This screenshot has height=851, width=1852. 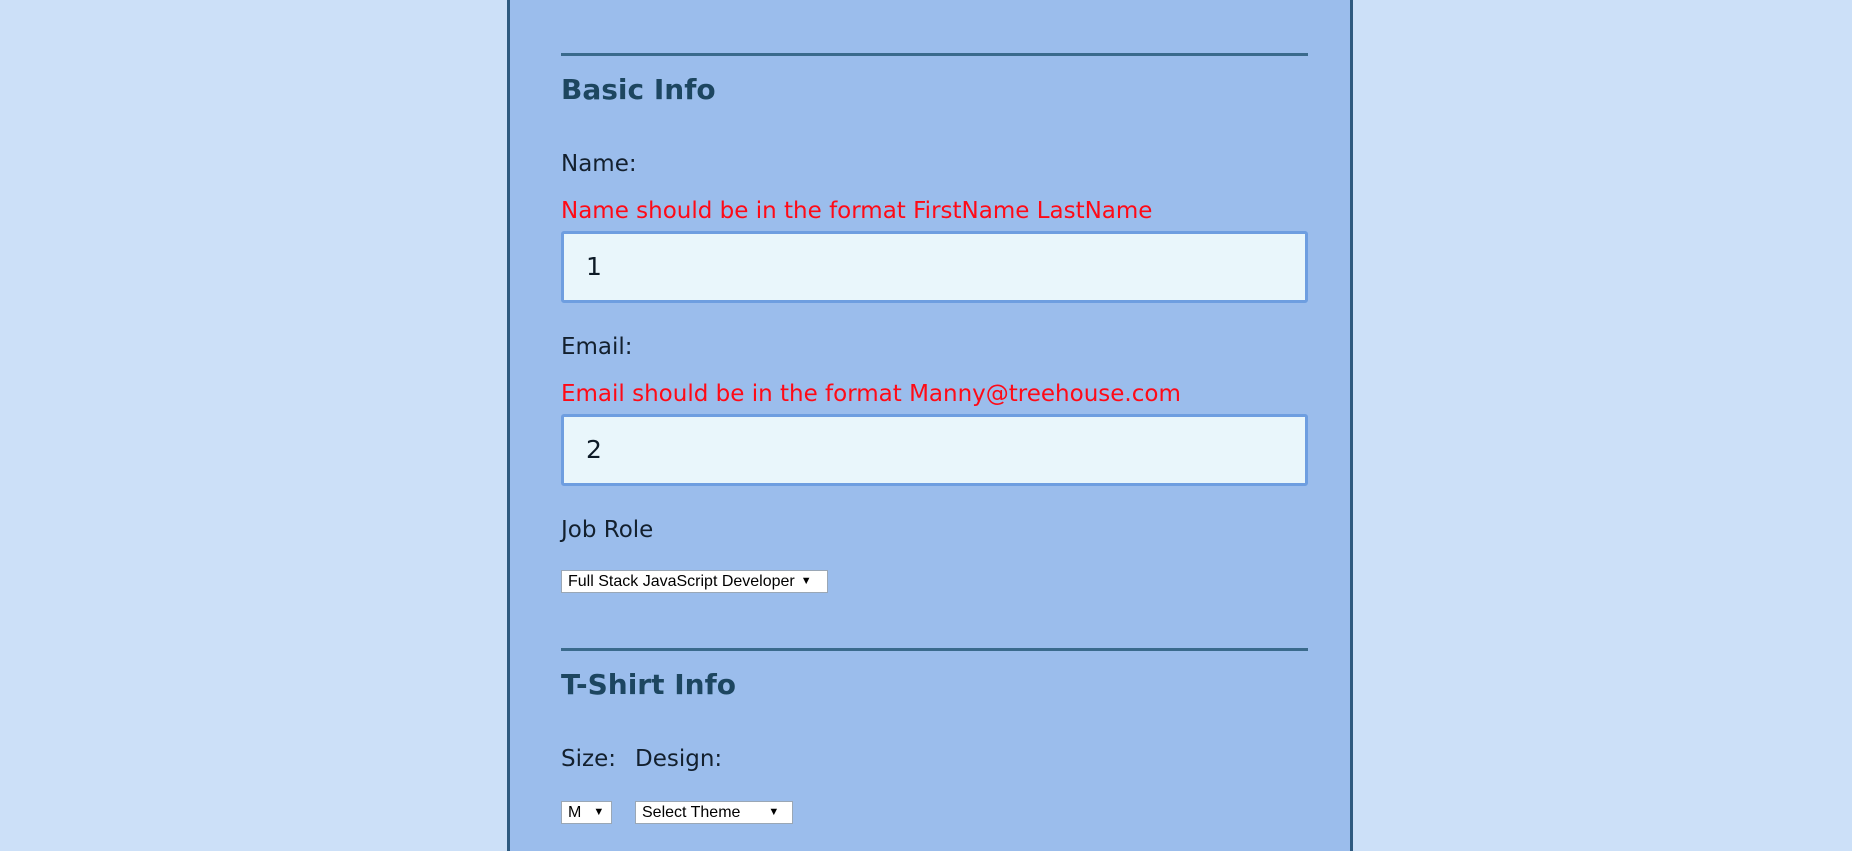 What do you see at coordinates (607, 530) in the screenshot?
I see `job-role-label: Job Role` at bounding box center [607, 530].